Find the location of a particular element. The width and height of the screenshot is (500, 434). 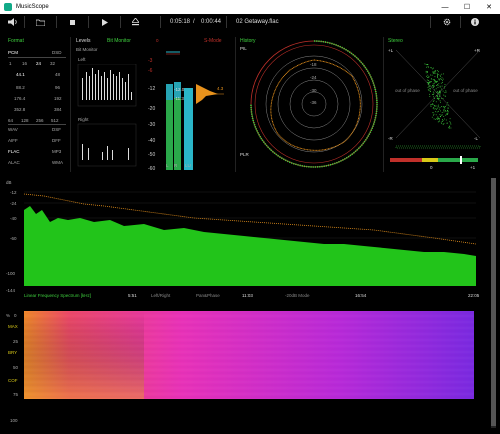

format-dsd: DSD is located at coordinates (57, 52).